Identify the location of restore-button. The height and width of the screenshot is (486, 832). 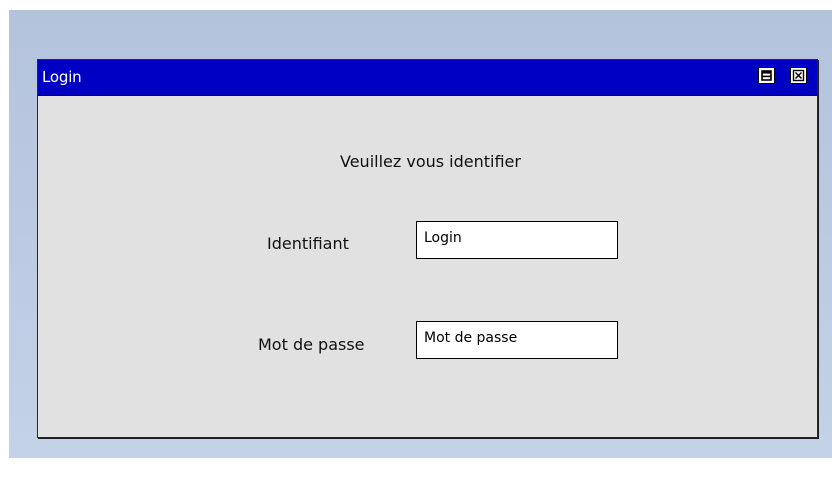
(766, 75).